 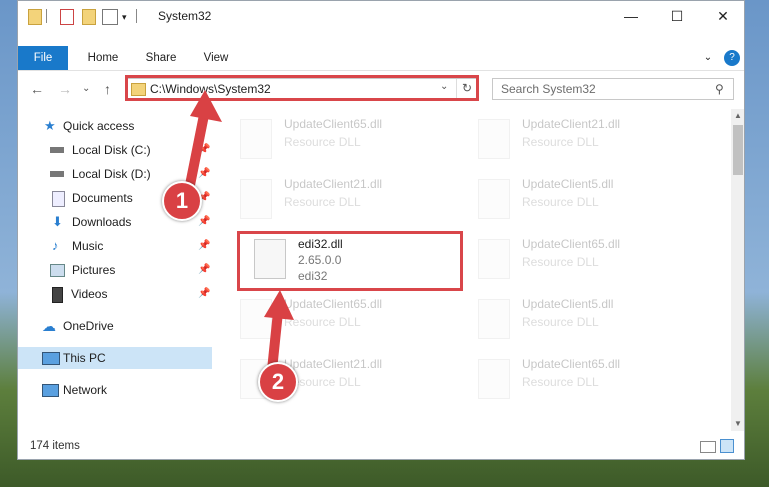 What do you see at coordinates (182, 201) in the screenshot?
I see `step-badge-1: 1` at bounding box center [182, 201].